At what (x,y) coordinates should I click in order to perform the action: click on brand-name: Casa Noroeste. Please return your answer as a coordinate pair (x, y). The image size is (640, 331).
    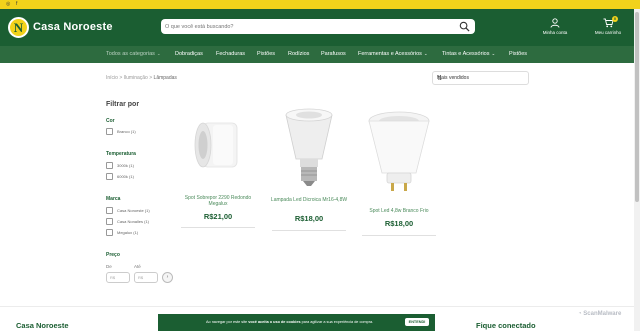
    Looking at the image, I should click on (73, 27).